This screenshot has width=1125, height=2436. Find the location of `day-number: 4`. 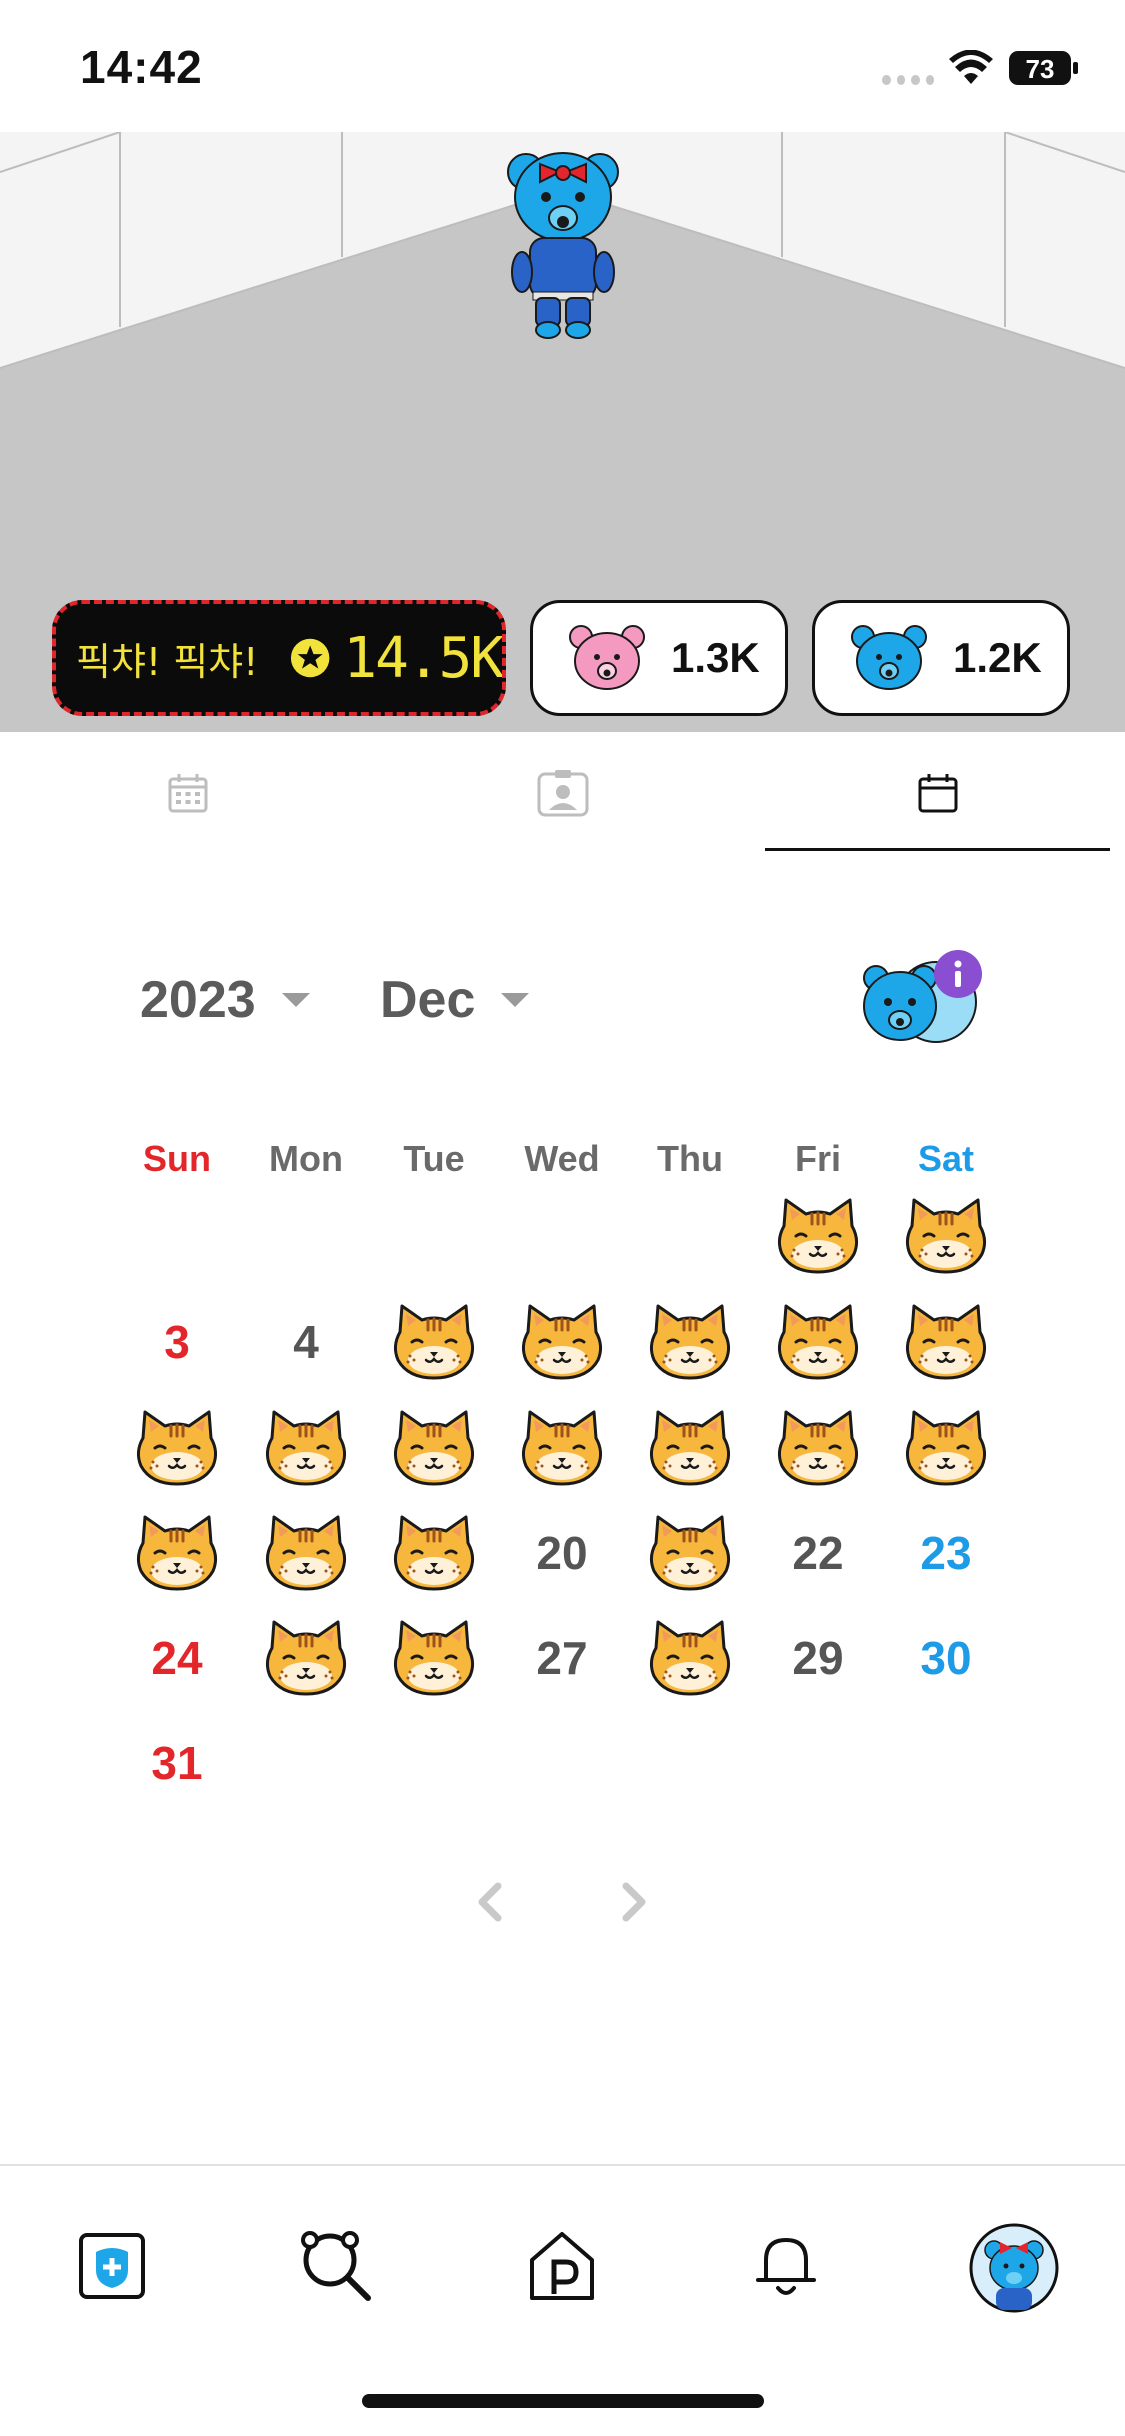

day-number: 4 is located at coordinates (306, 1342).